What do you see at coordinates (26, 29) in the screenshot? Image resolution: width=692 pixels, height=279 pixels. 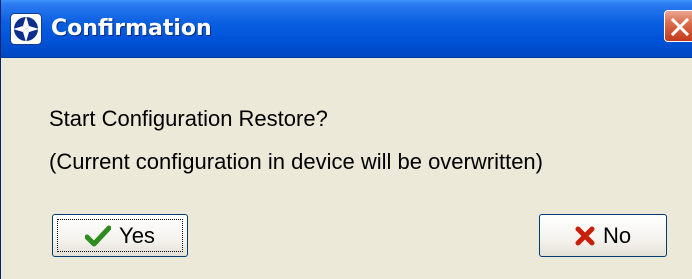 I see `crosshair-compass-icon` at bounding box center [26, 29].